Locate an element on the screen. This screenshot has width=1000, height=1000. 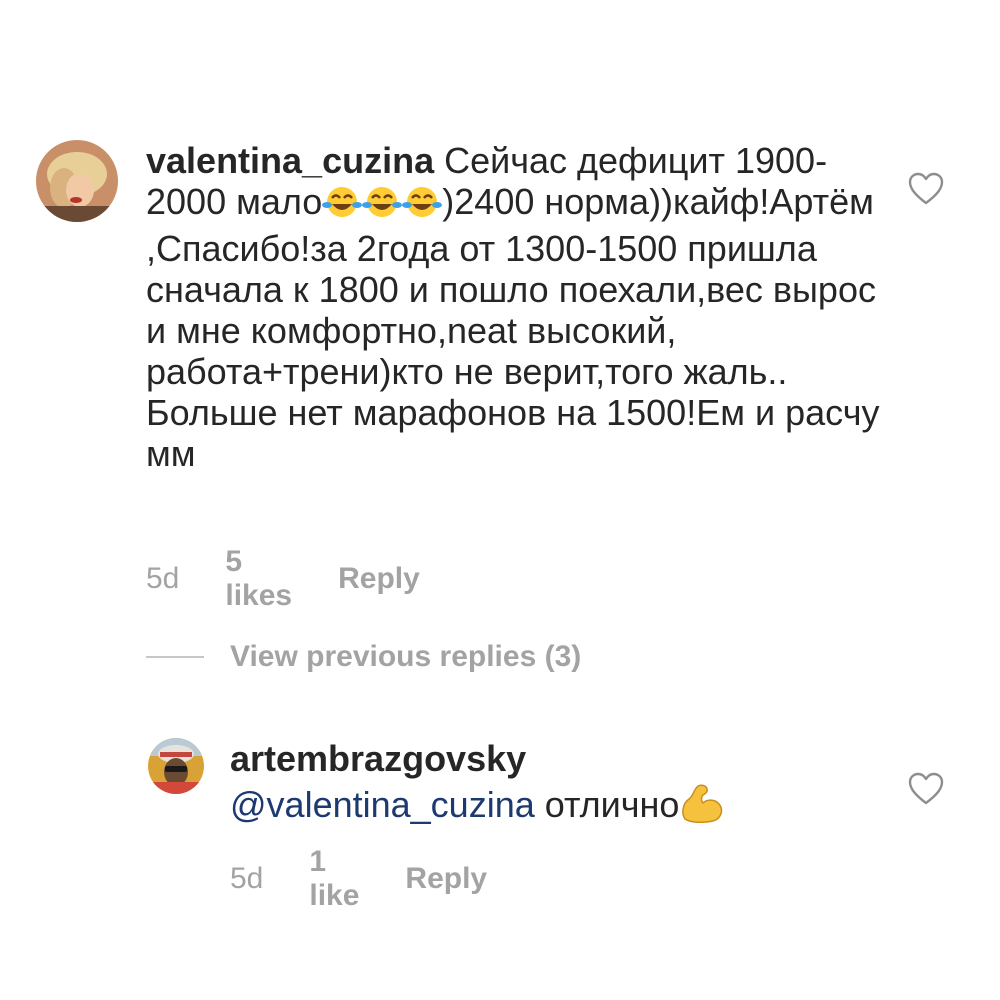
comment-text: отлично is located at coordinates (607, 804).